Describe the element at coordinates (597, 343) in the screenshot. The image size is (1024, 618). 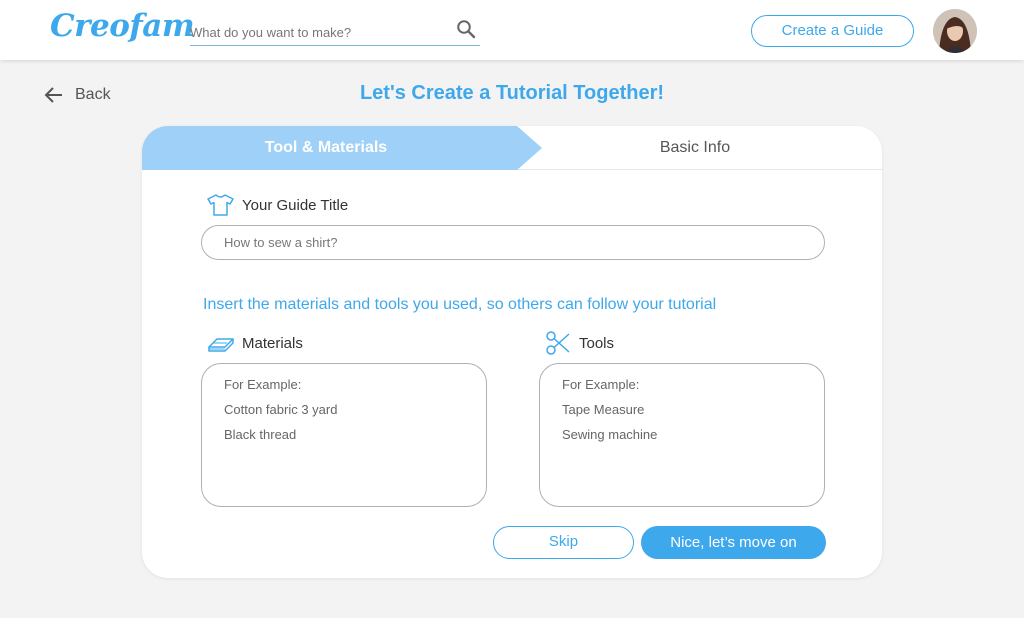
I see `tools-label-text: Tools` at that location.